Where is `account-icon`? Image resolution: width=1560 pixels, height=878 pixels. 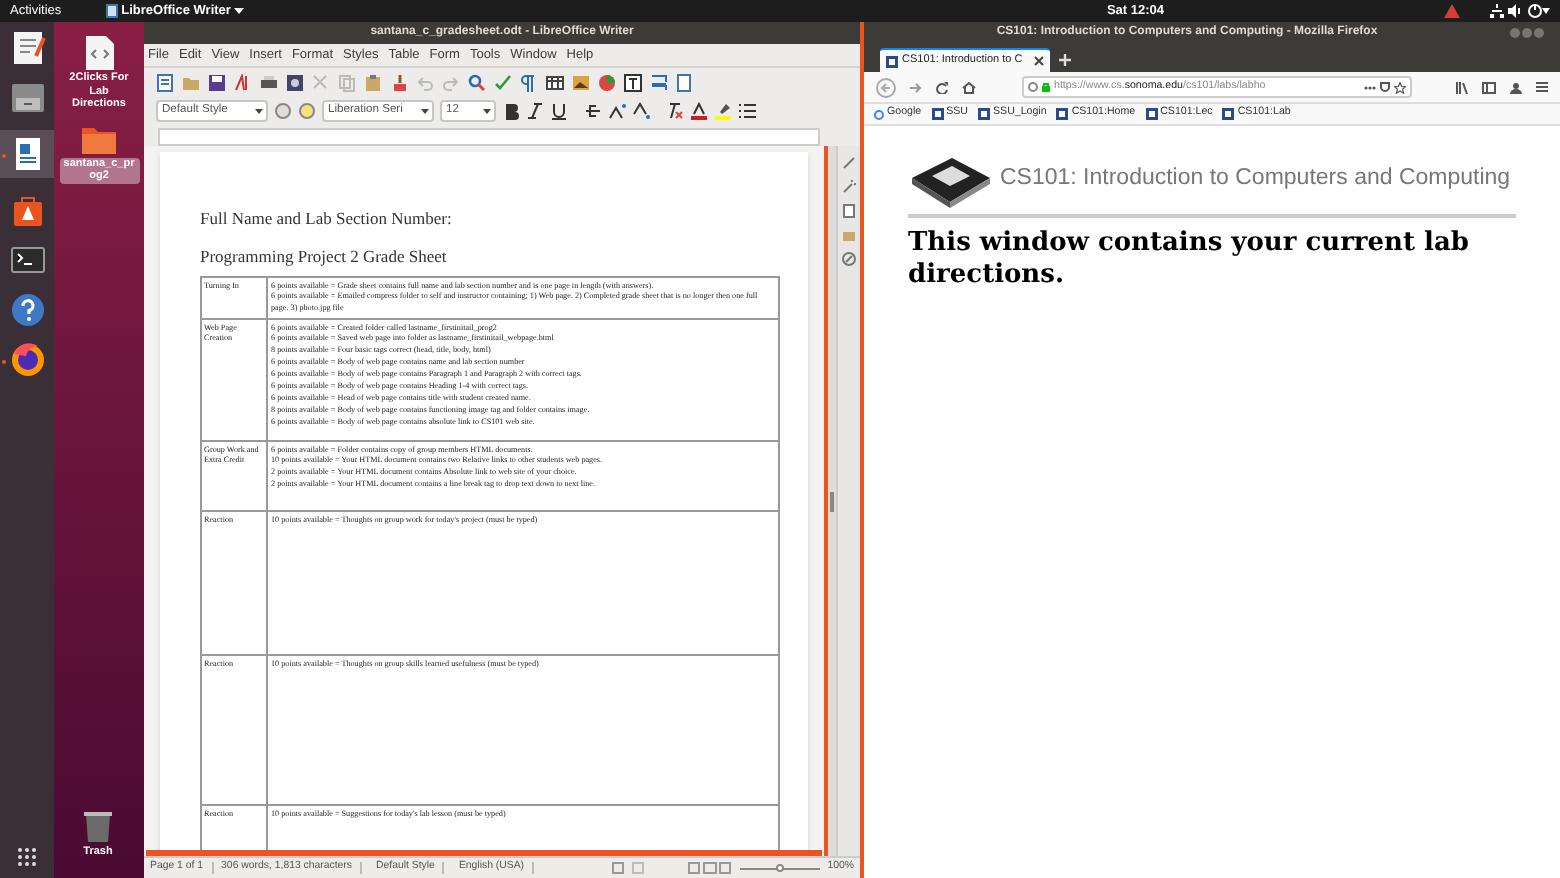 account-icon is located at coordinates (1516, 87).